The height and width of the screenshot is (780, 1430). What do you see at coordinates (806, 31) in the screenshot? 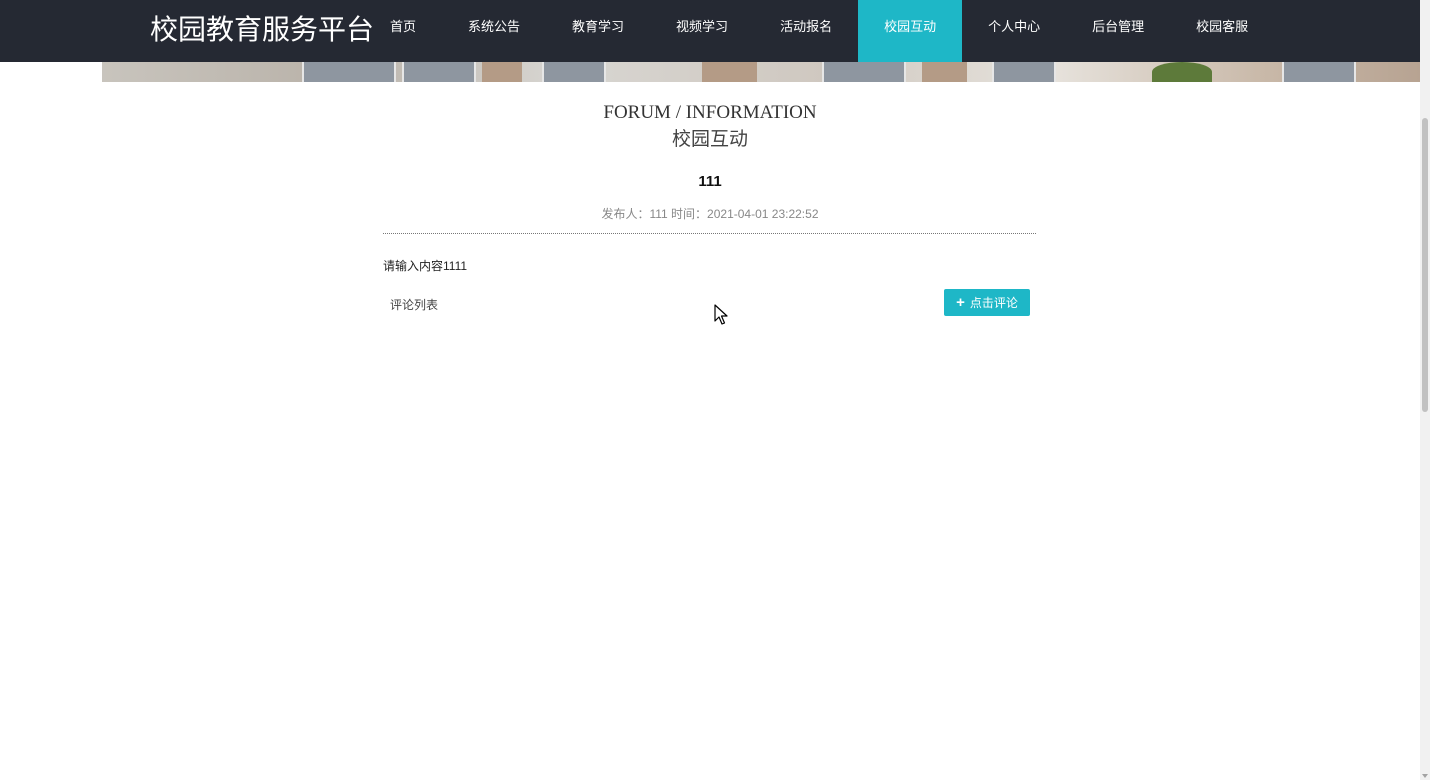
I see `nav-item-4: 活动报名` at bounding box center [806, 31].